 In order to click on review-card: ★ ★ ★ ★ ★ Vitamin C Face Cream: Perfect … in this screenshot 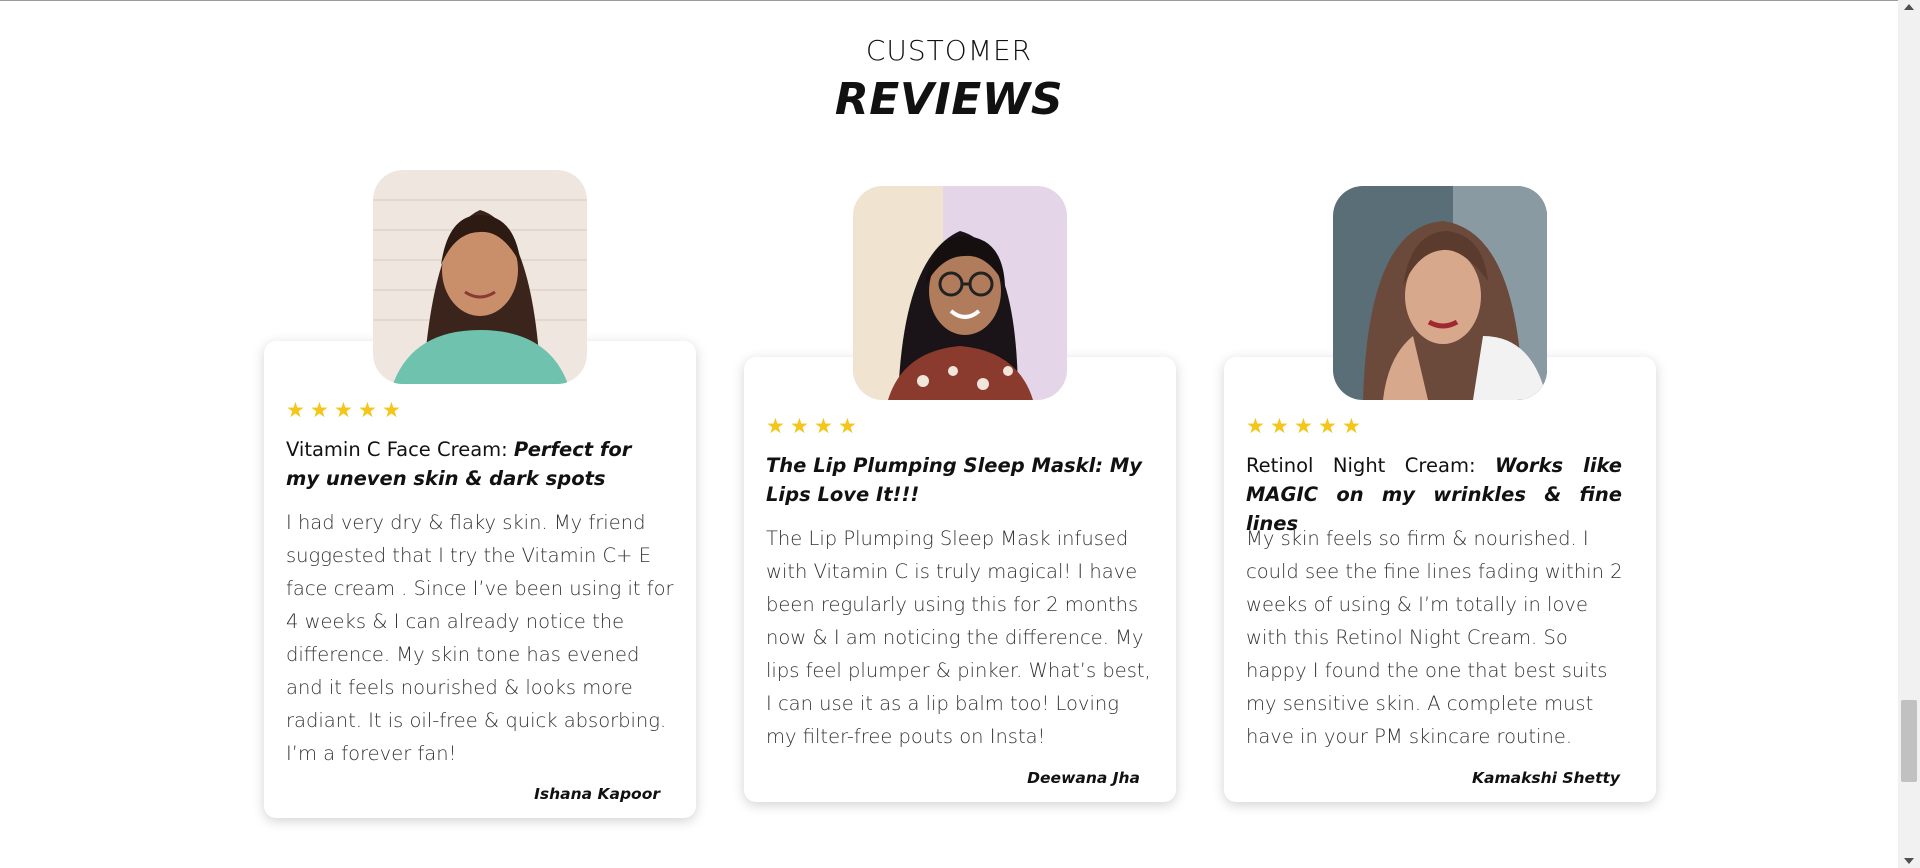, I will do `click(480, 579)`.